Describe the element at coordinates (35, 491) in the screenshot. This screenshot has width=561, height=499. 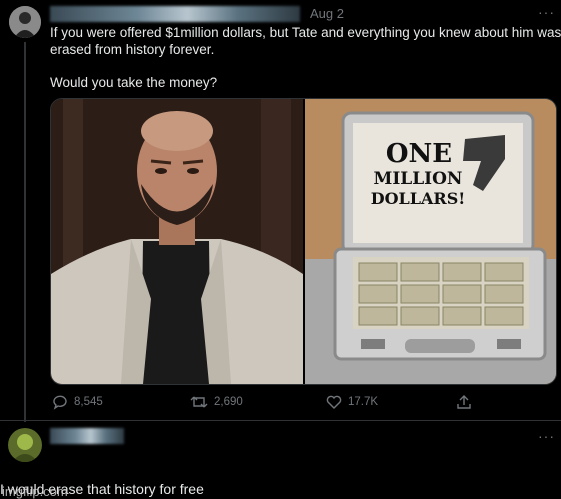
I see `imgflip-watermark: imgflip.com` at that location.